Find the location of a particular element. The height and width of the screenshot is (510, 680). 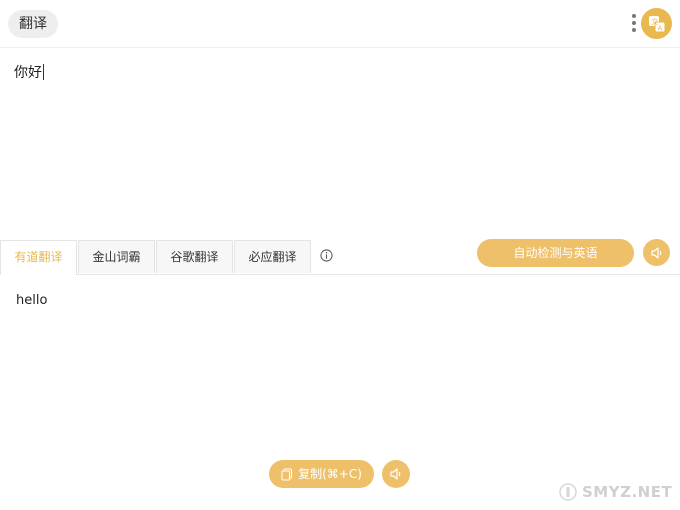

tab-youdao: 有道翻译 is located at coordinates (38, 257).